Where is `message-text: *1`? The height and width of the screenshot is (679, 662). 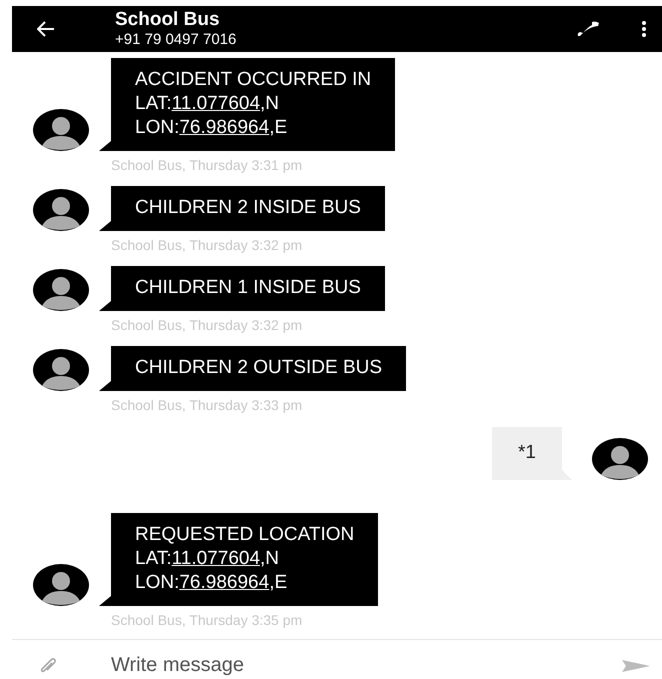 message-text: *1 is located at coordinates (527, 453).